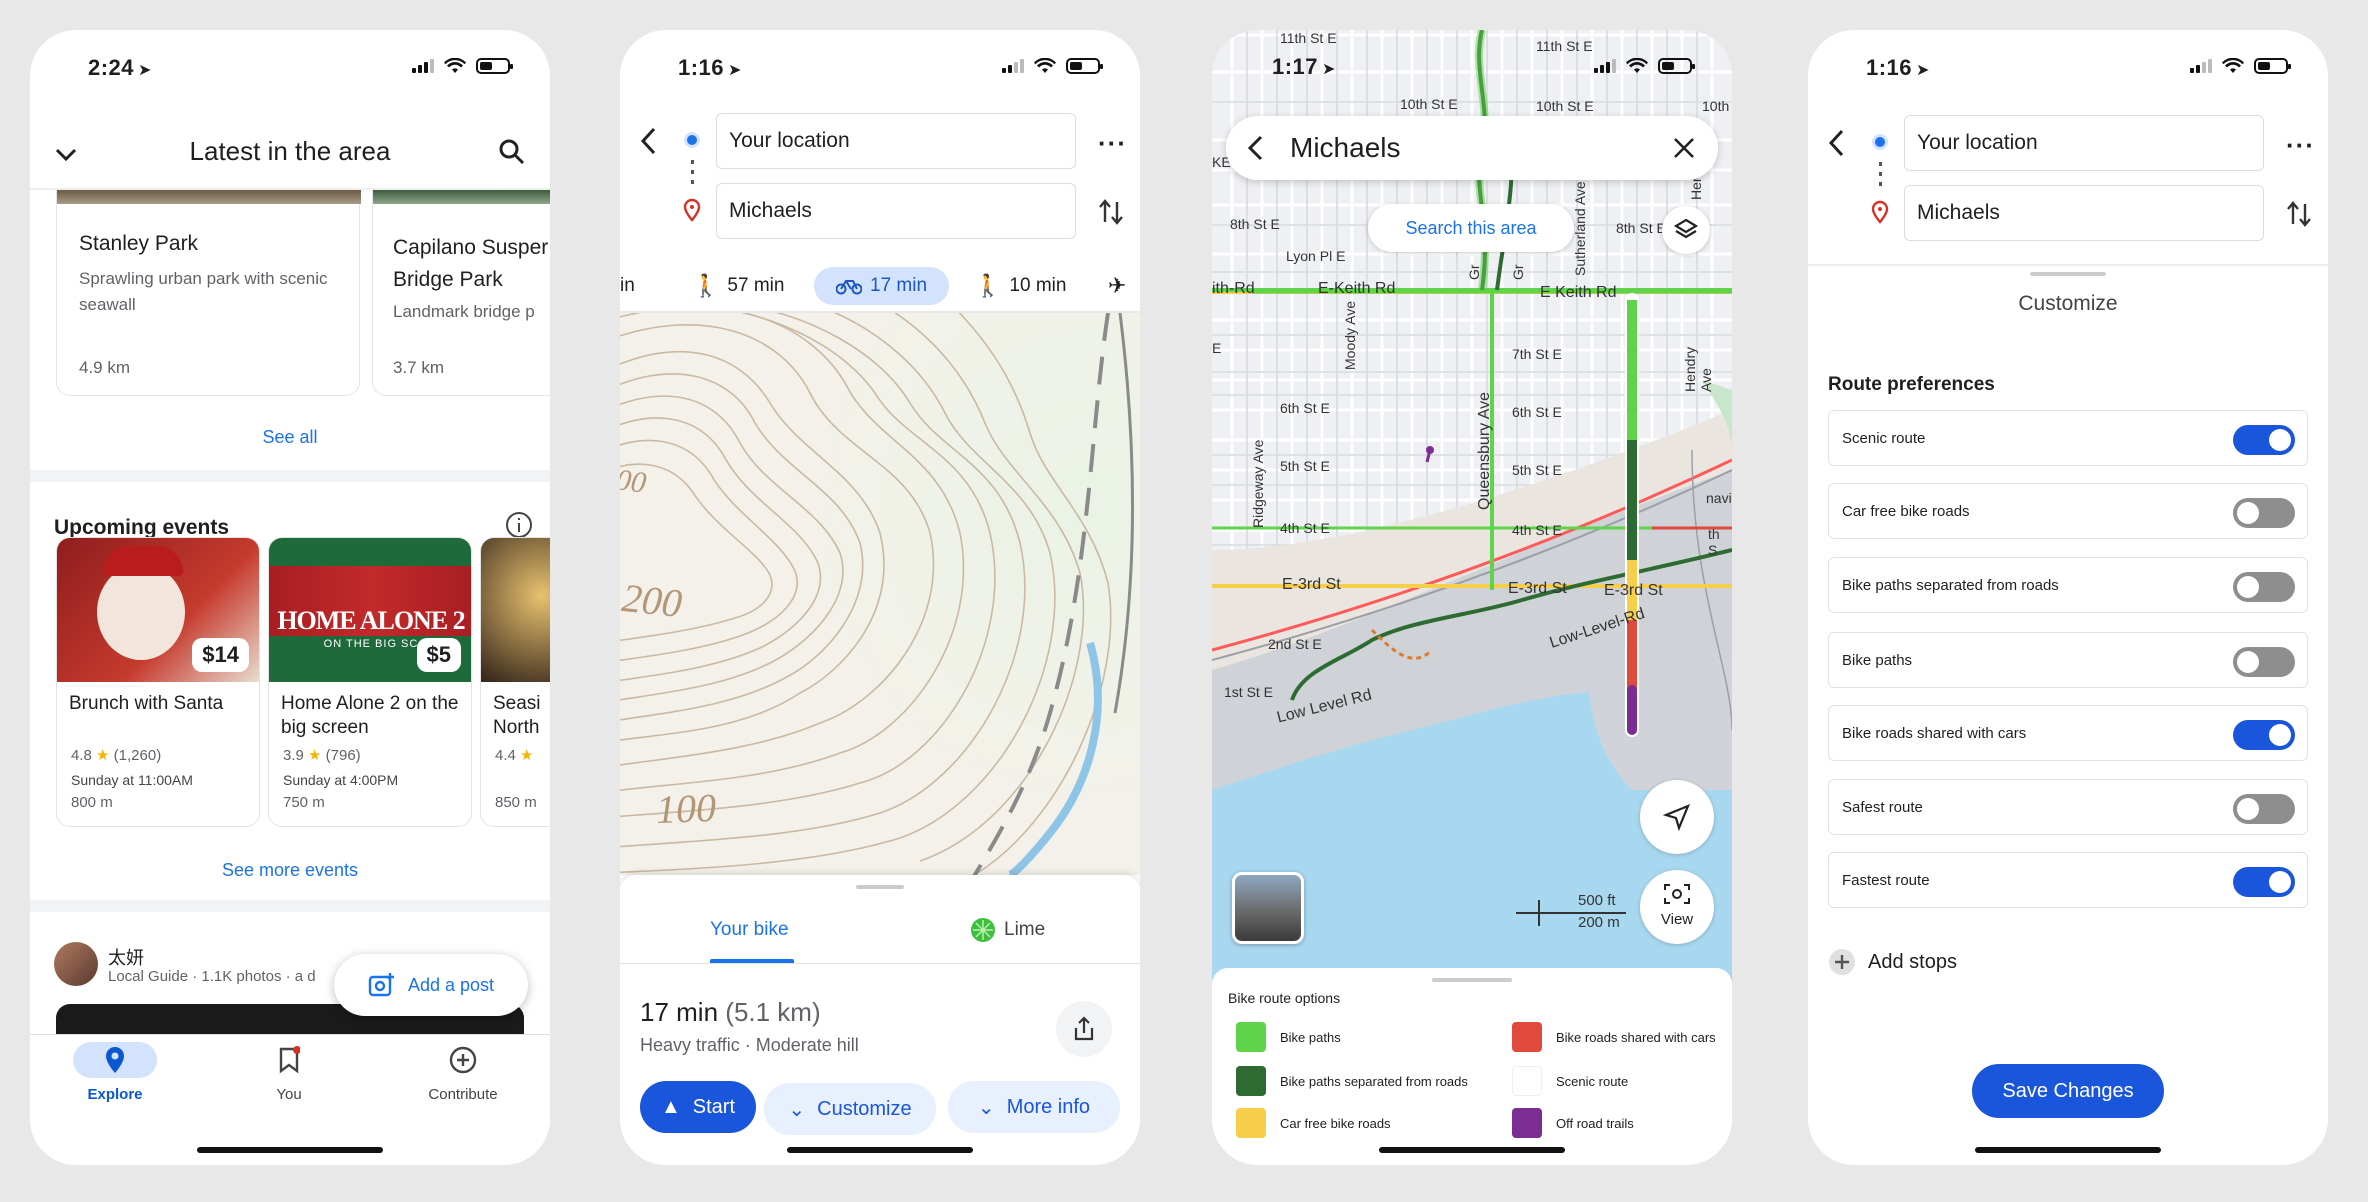 This screenshot has height=1202, width=2368. What do you see at coordinates (146, 703) in the screenshot?
I see `event-title: Brunch with Santa` at bounding box center [146, 703].